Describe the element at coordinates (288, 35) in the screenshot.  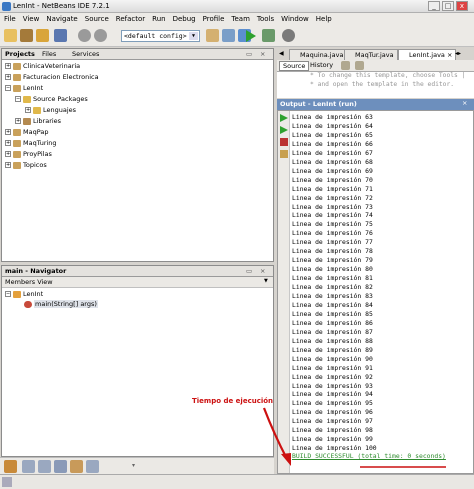
I see `profile-icon` at that location.